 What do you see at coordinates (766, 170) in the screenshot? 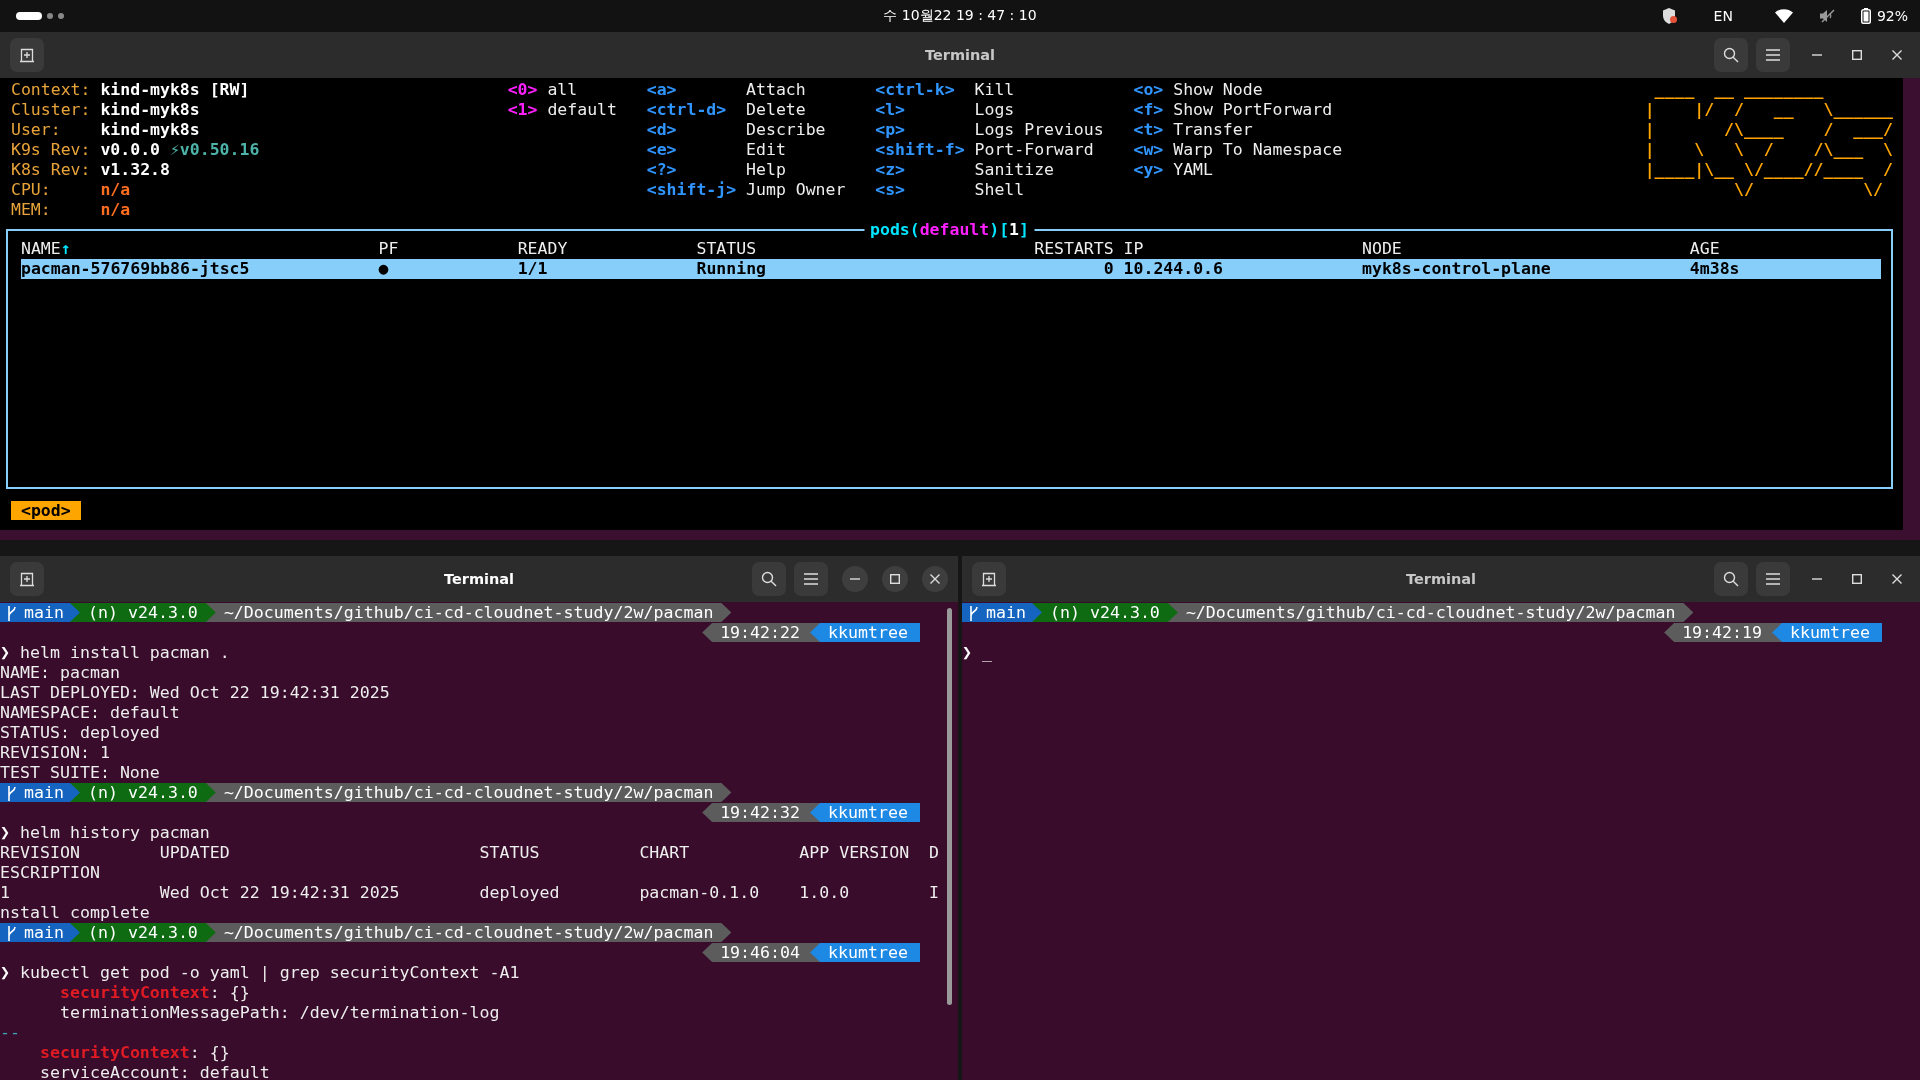
I see `hint-action: Help` at bounding box center [766, 170].